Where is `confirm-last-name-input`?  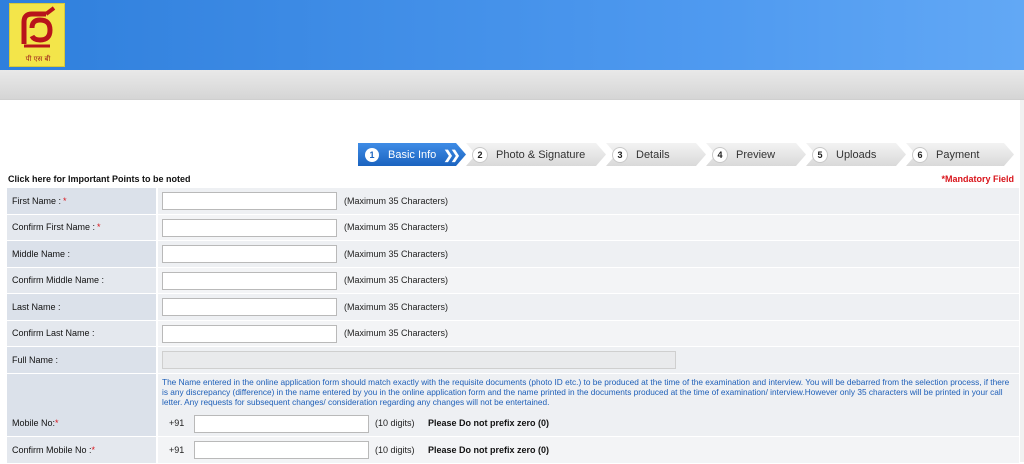 confirm-last-name-input is located at coordinates (249, 333).